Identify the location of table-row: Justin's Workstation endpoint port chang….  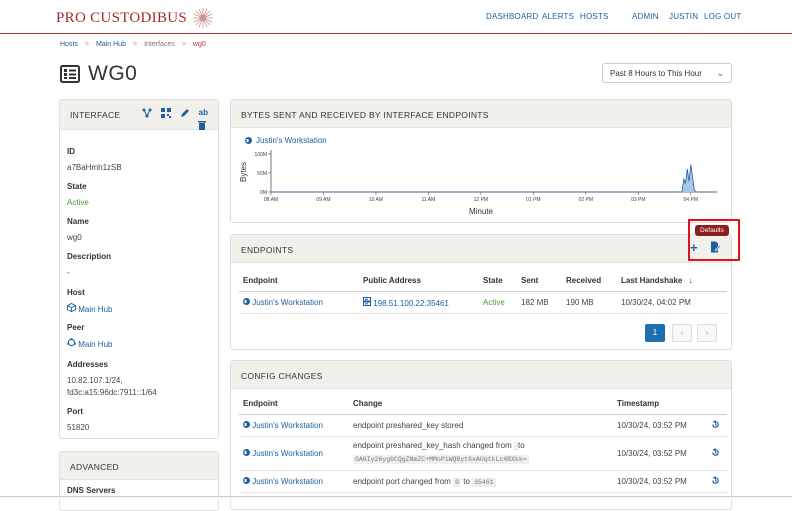
(483, 481).